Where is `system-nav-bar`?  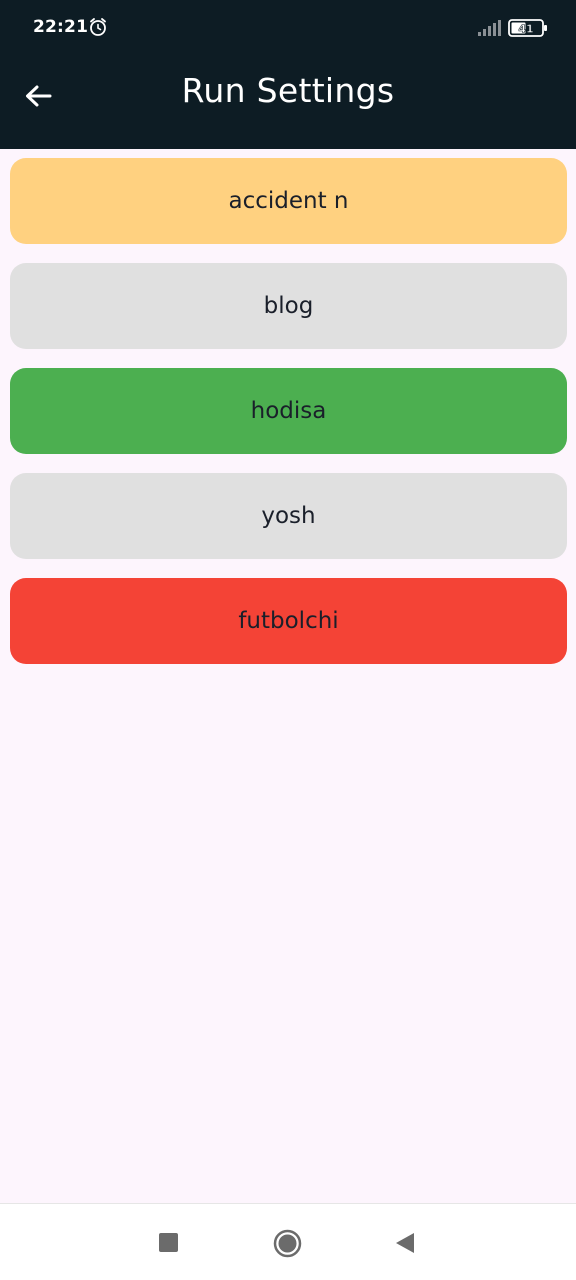 system-nav-bar is located at coordinates (288, 1241).